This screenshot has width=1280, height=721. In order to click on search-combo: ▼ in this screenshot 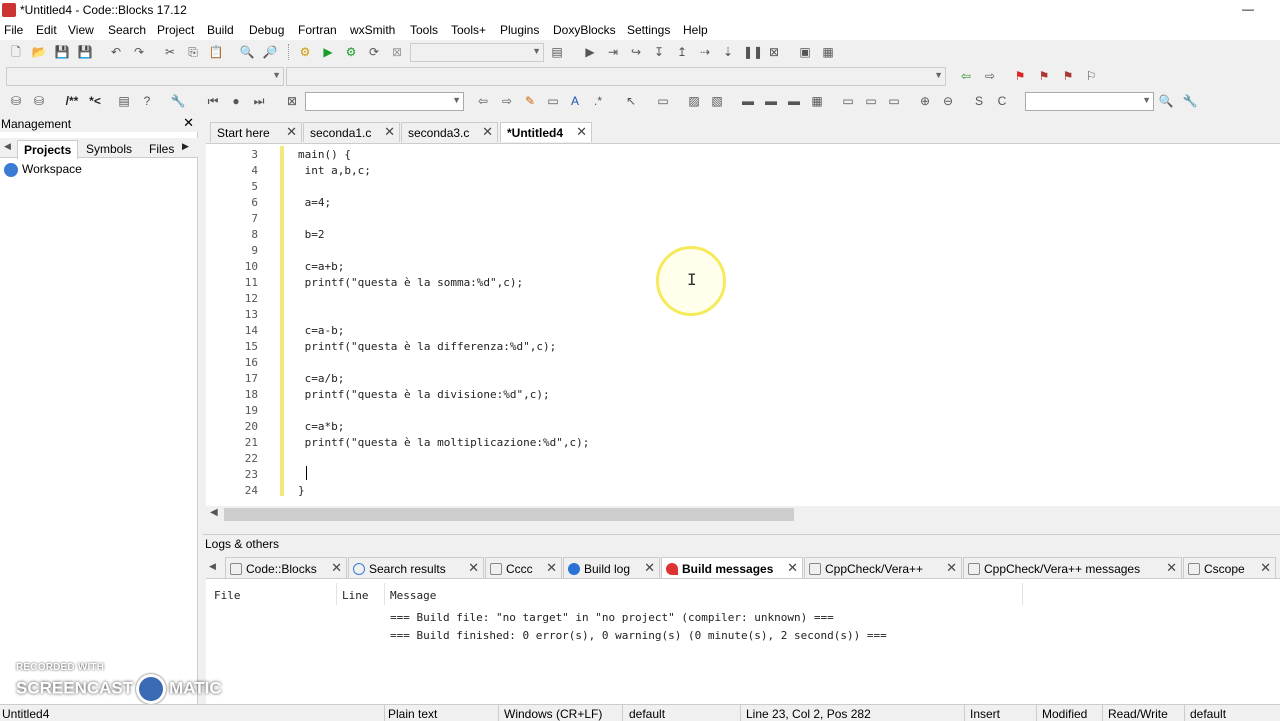, I will do `click(384, 101)`.